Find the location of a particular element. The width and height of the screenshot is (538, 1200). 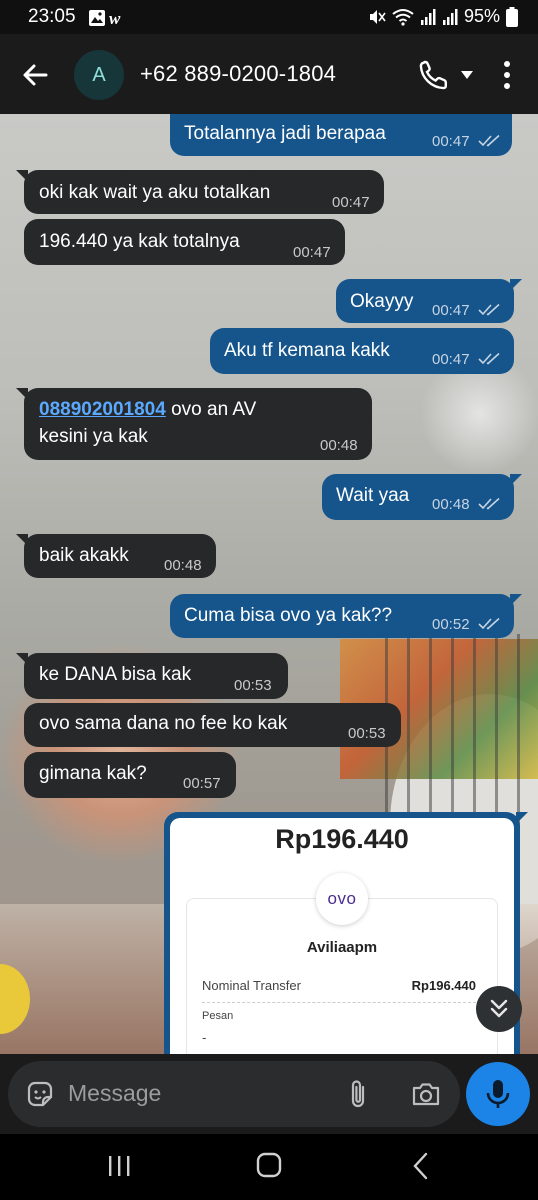

message-bubble: gimana kak? 00:57 is located at coordinates (130, 775).